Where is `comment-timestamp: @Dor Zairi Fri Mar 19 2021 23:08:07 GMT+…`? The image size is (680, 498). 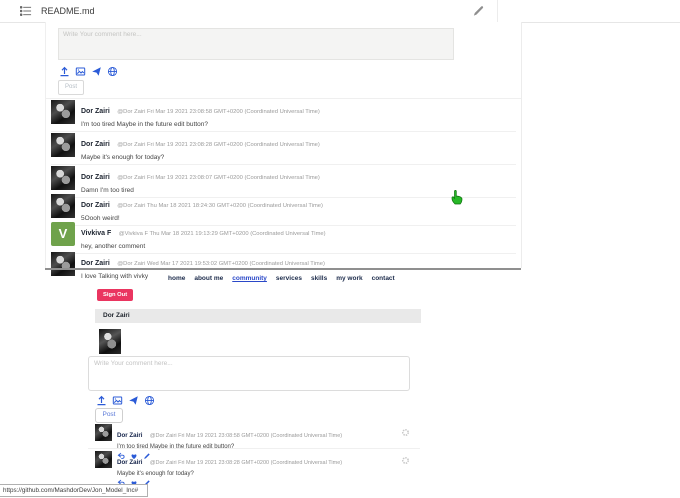
comment-timestamp: @Dor Zairi Fri Mar 19 2021 23:08:07 GMT+… is located at coordinates (218, 178).